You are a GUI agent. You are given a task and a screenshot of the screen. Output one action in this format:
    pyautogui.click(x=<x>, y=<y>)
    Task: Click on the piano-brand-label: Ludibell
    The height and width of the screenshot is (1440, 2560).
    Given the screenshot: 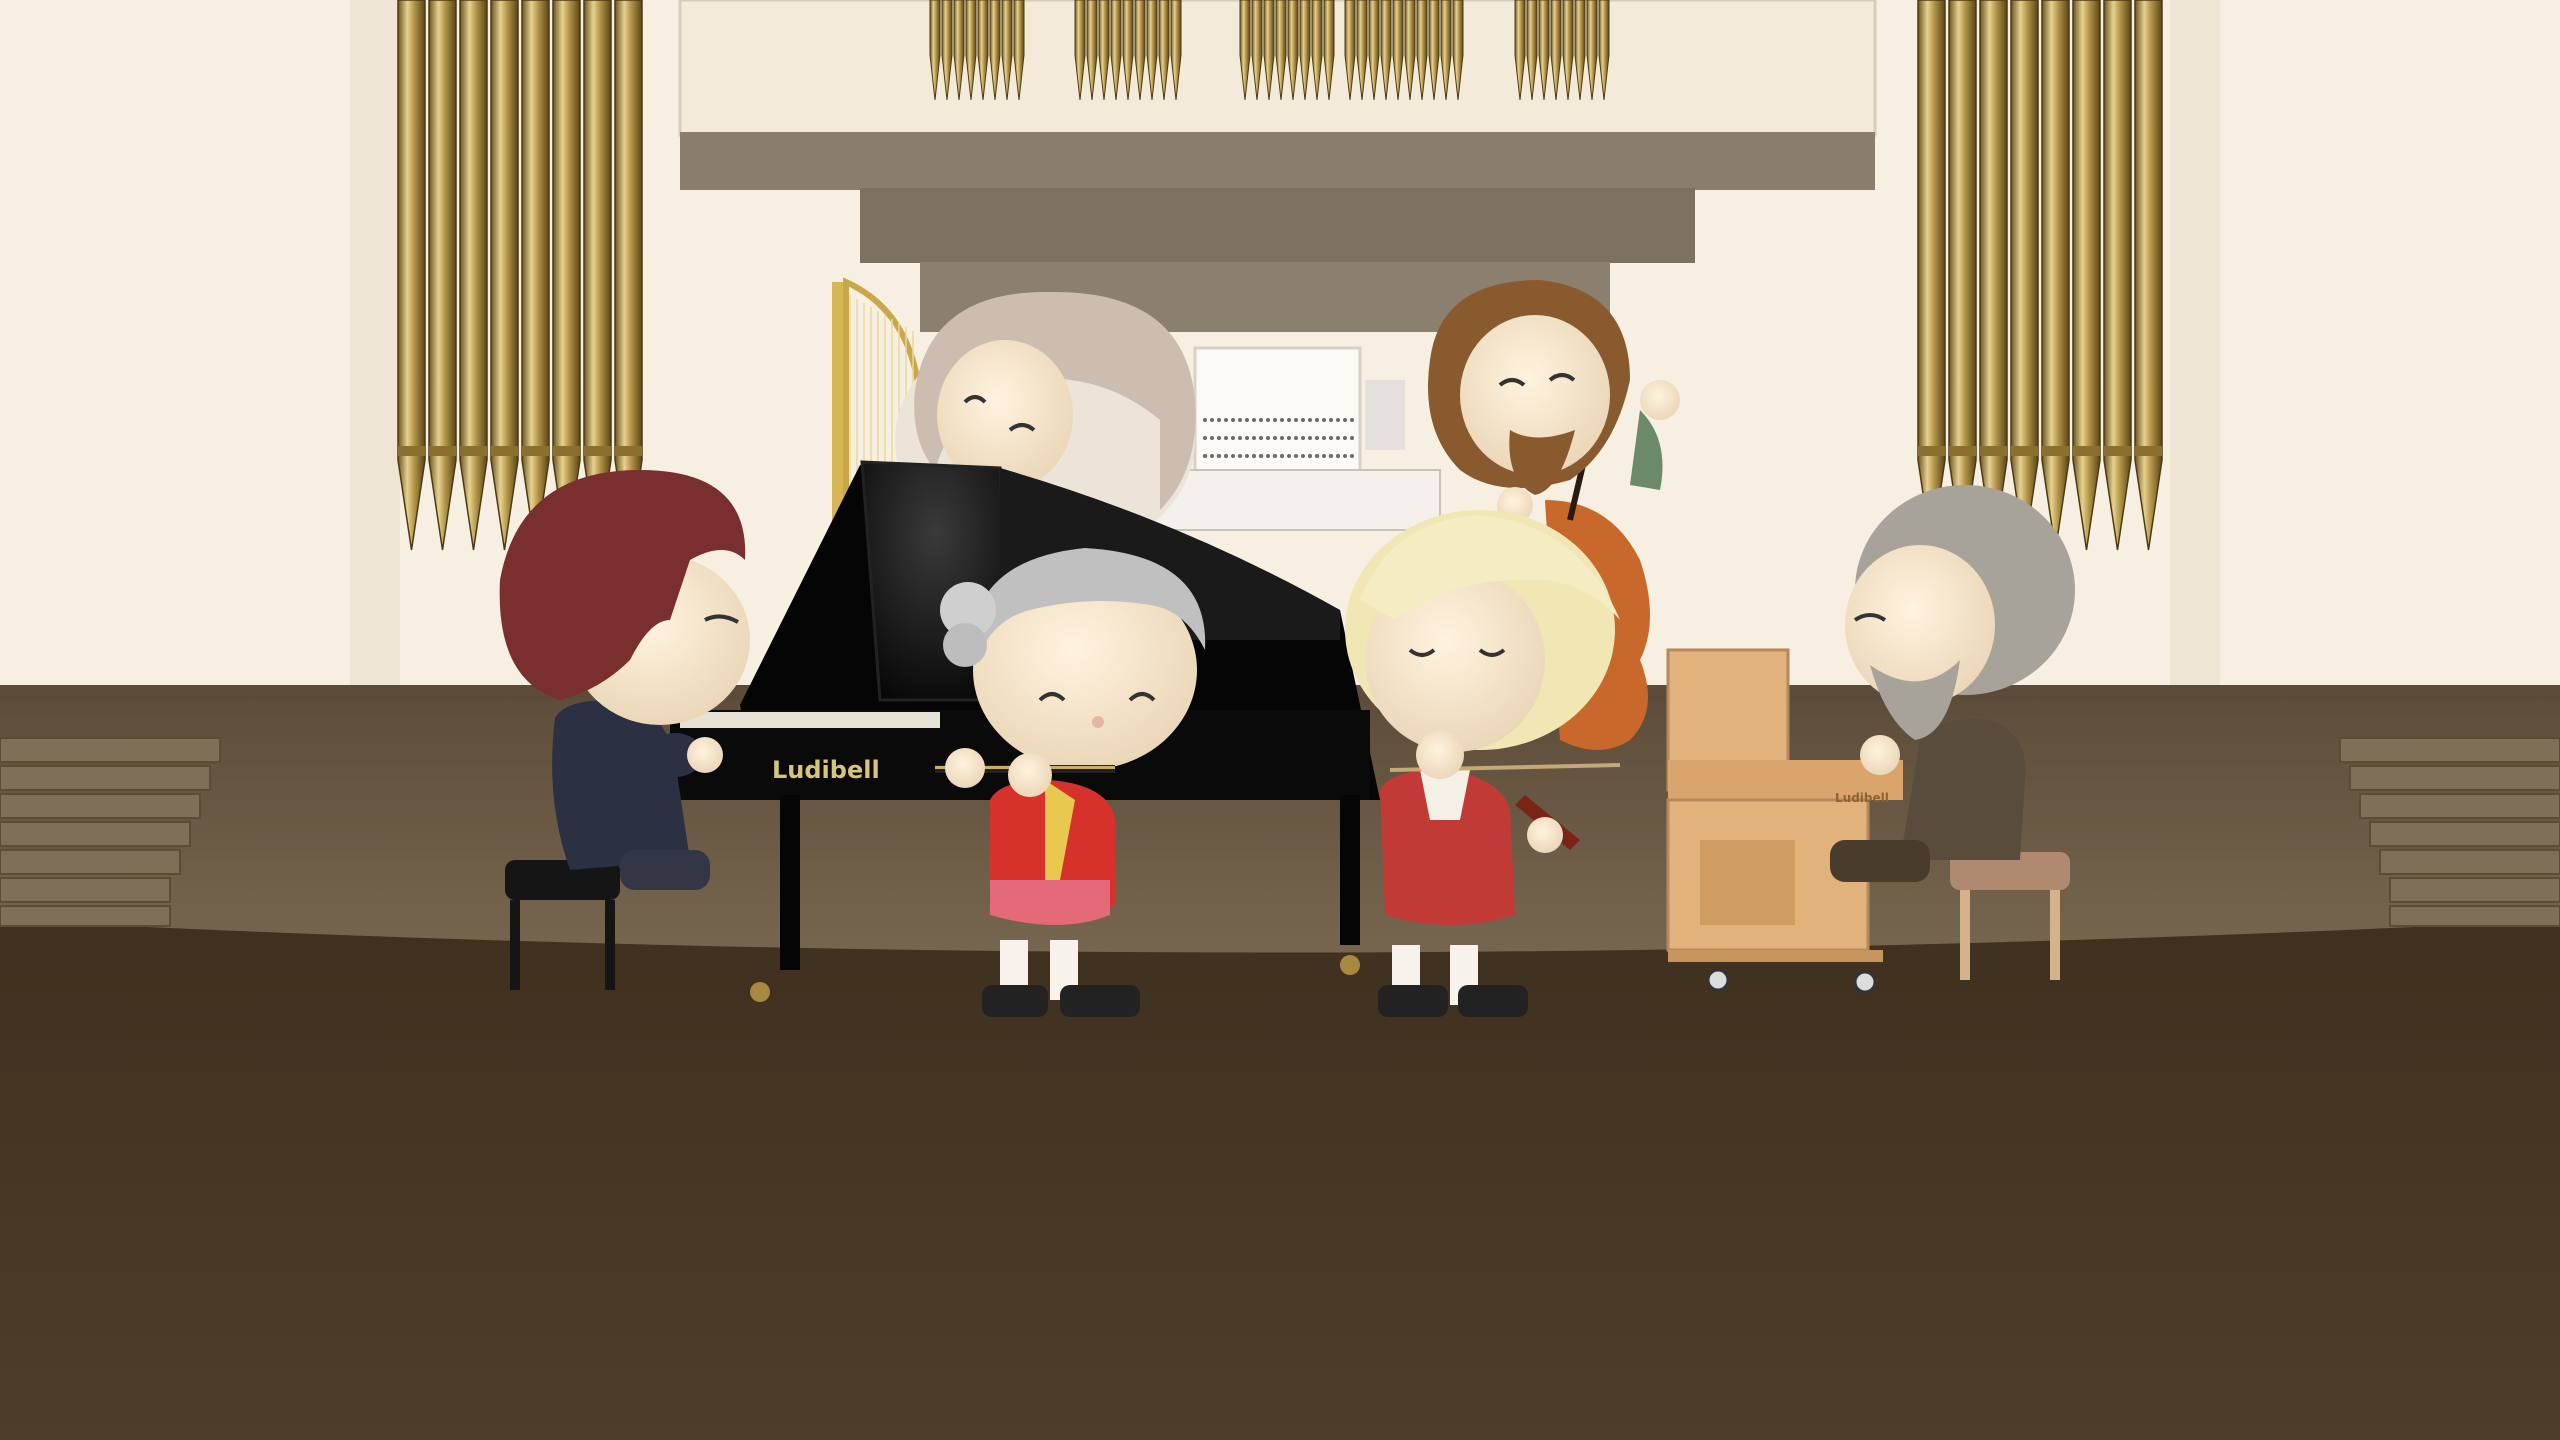 What is the action you would take?
    pyautogui.click(x=826, y=770)
    